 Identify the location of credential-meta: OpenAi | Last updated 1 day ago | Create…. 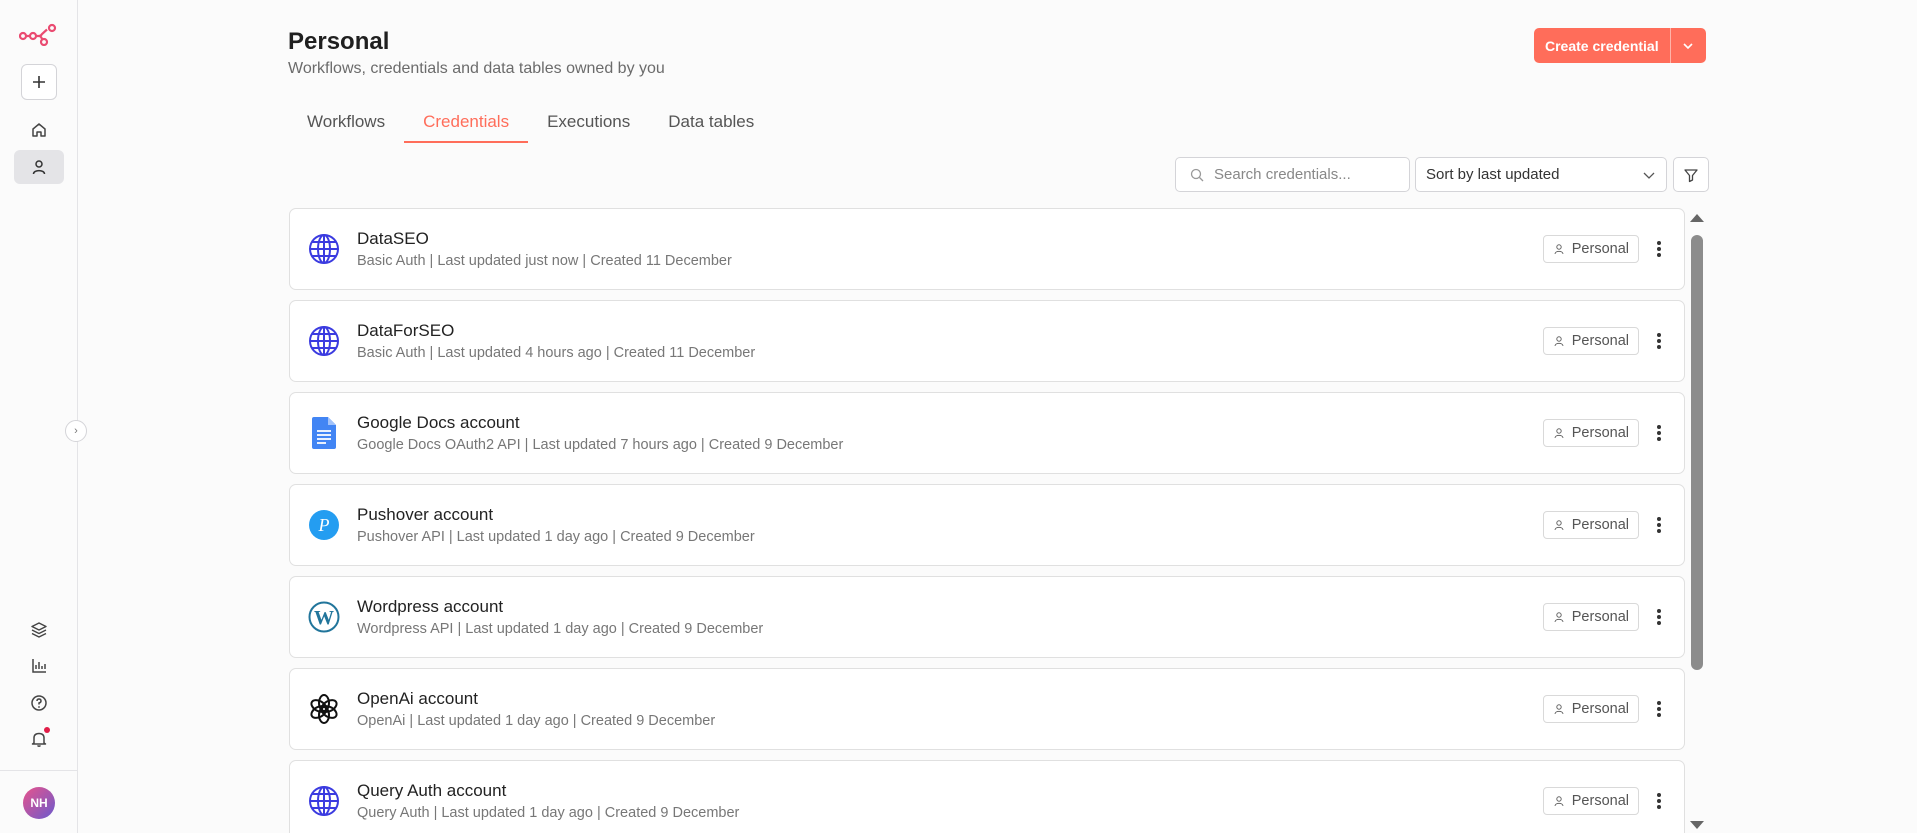
(536, 721).